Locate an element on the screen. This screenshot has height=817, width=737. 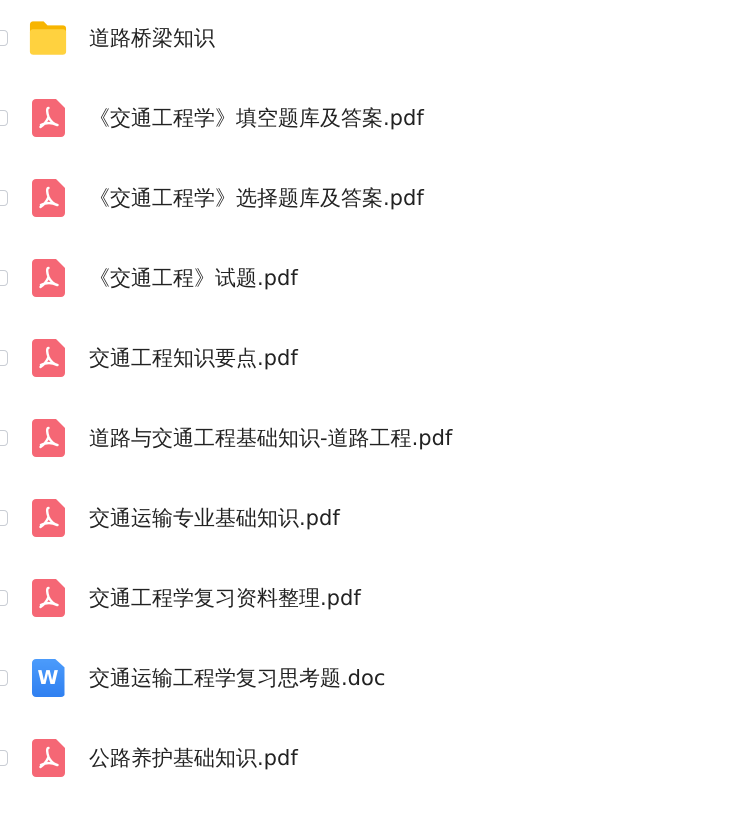
file-name: 交通运输专业基础知识.pdf is located at coordinates (214, 518).